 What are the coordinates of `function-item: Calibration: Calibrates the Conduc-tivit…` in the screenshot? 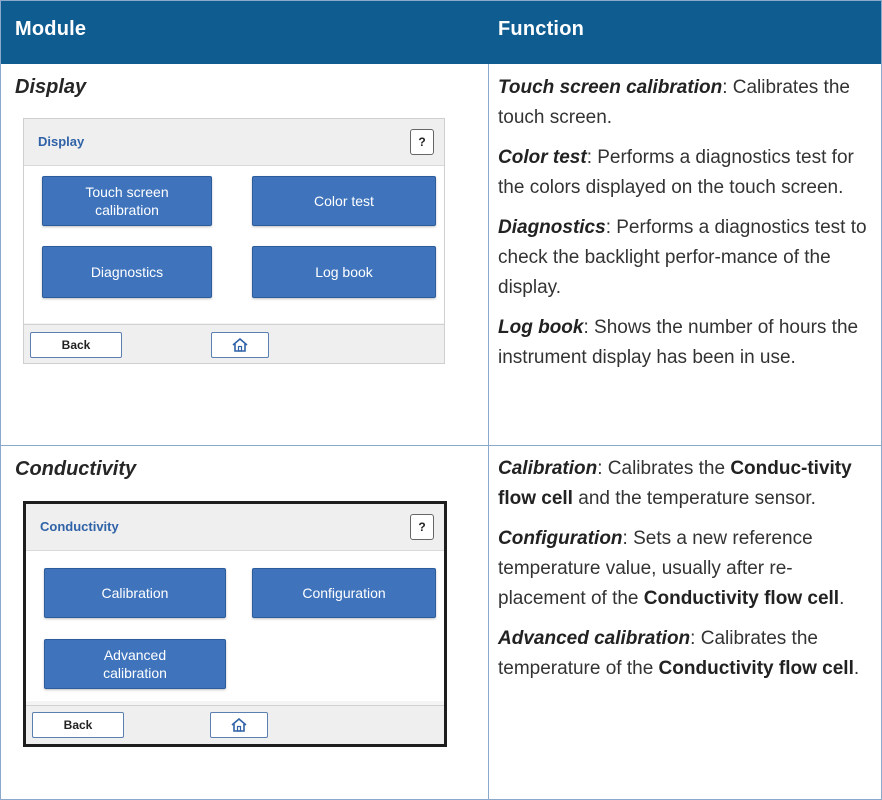 It's located at (675, 483).